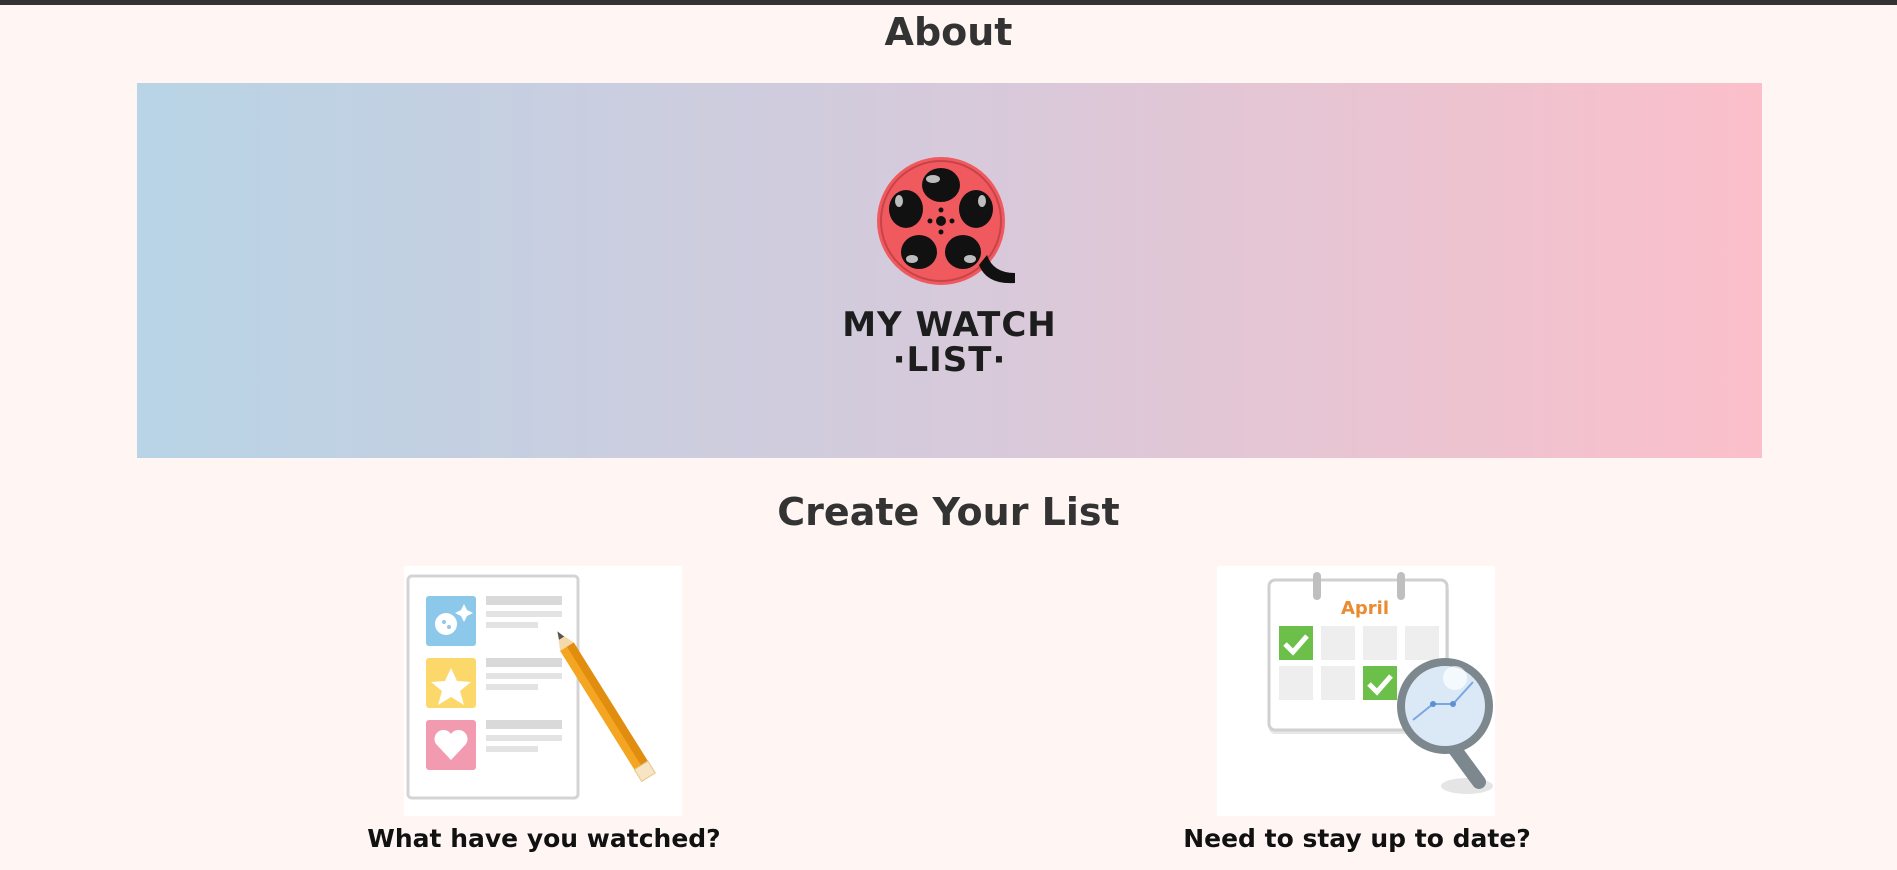 This screenshot has width=1897, height=870. I want to click on up-to-date-caption: Need to stay up to date?, so click(1357, 838).